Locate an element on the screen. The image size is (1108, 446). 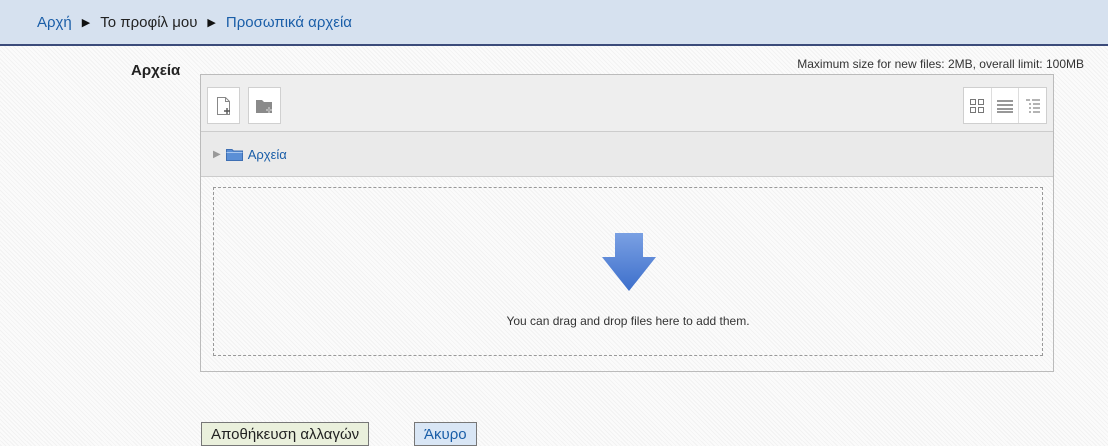
list-view-icon is located at coordinates (1005, 106).